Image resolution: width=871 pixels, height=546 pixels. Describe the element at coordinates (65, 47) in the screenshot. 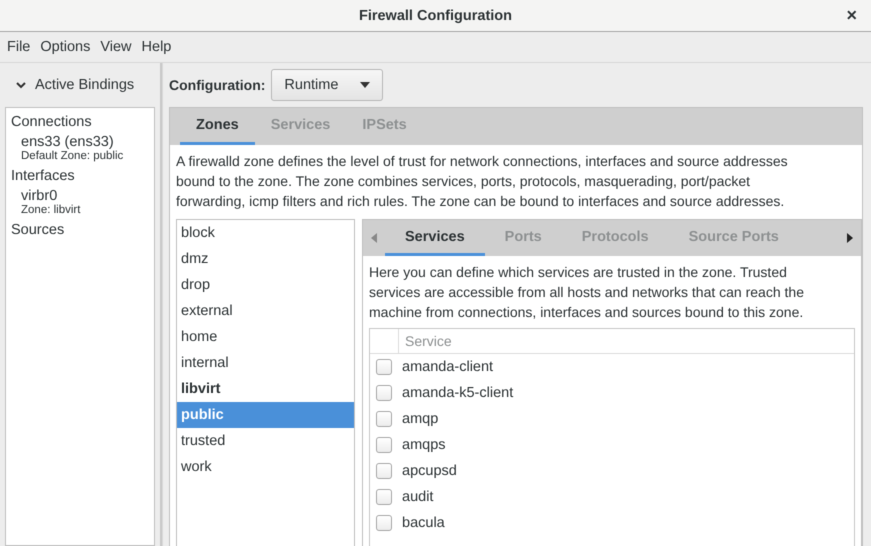

I see `menu-item: Options` at that location.